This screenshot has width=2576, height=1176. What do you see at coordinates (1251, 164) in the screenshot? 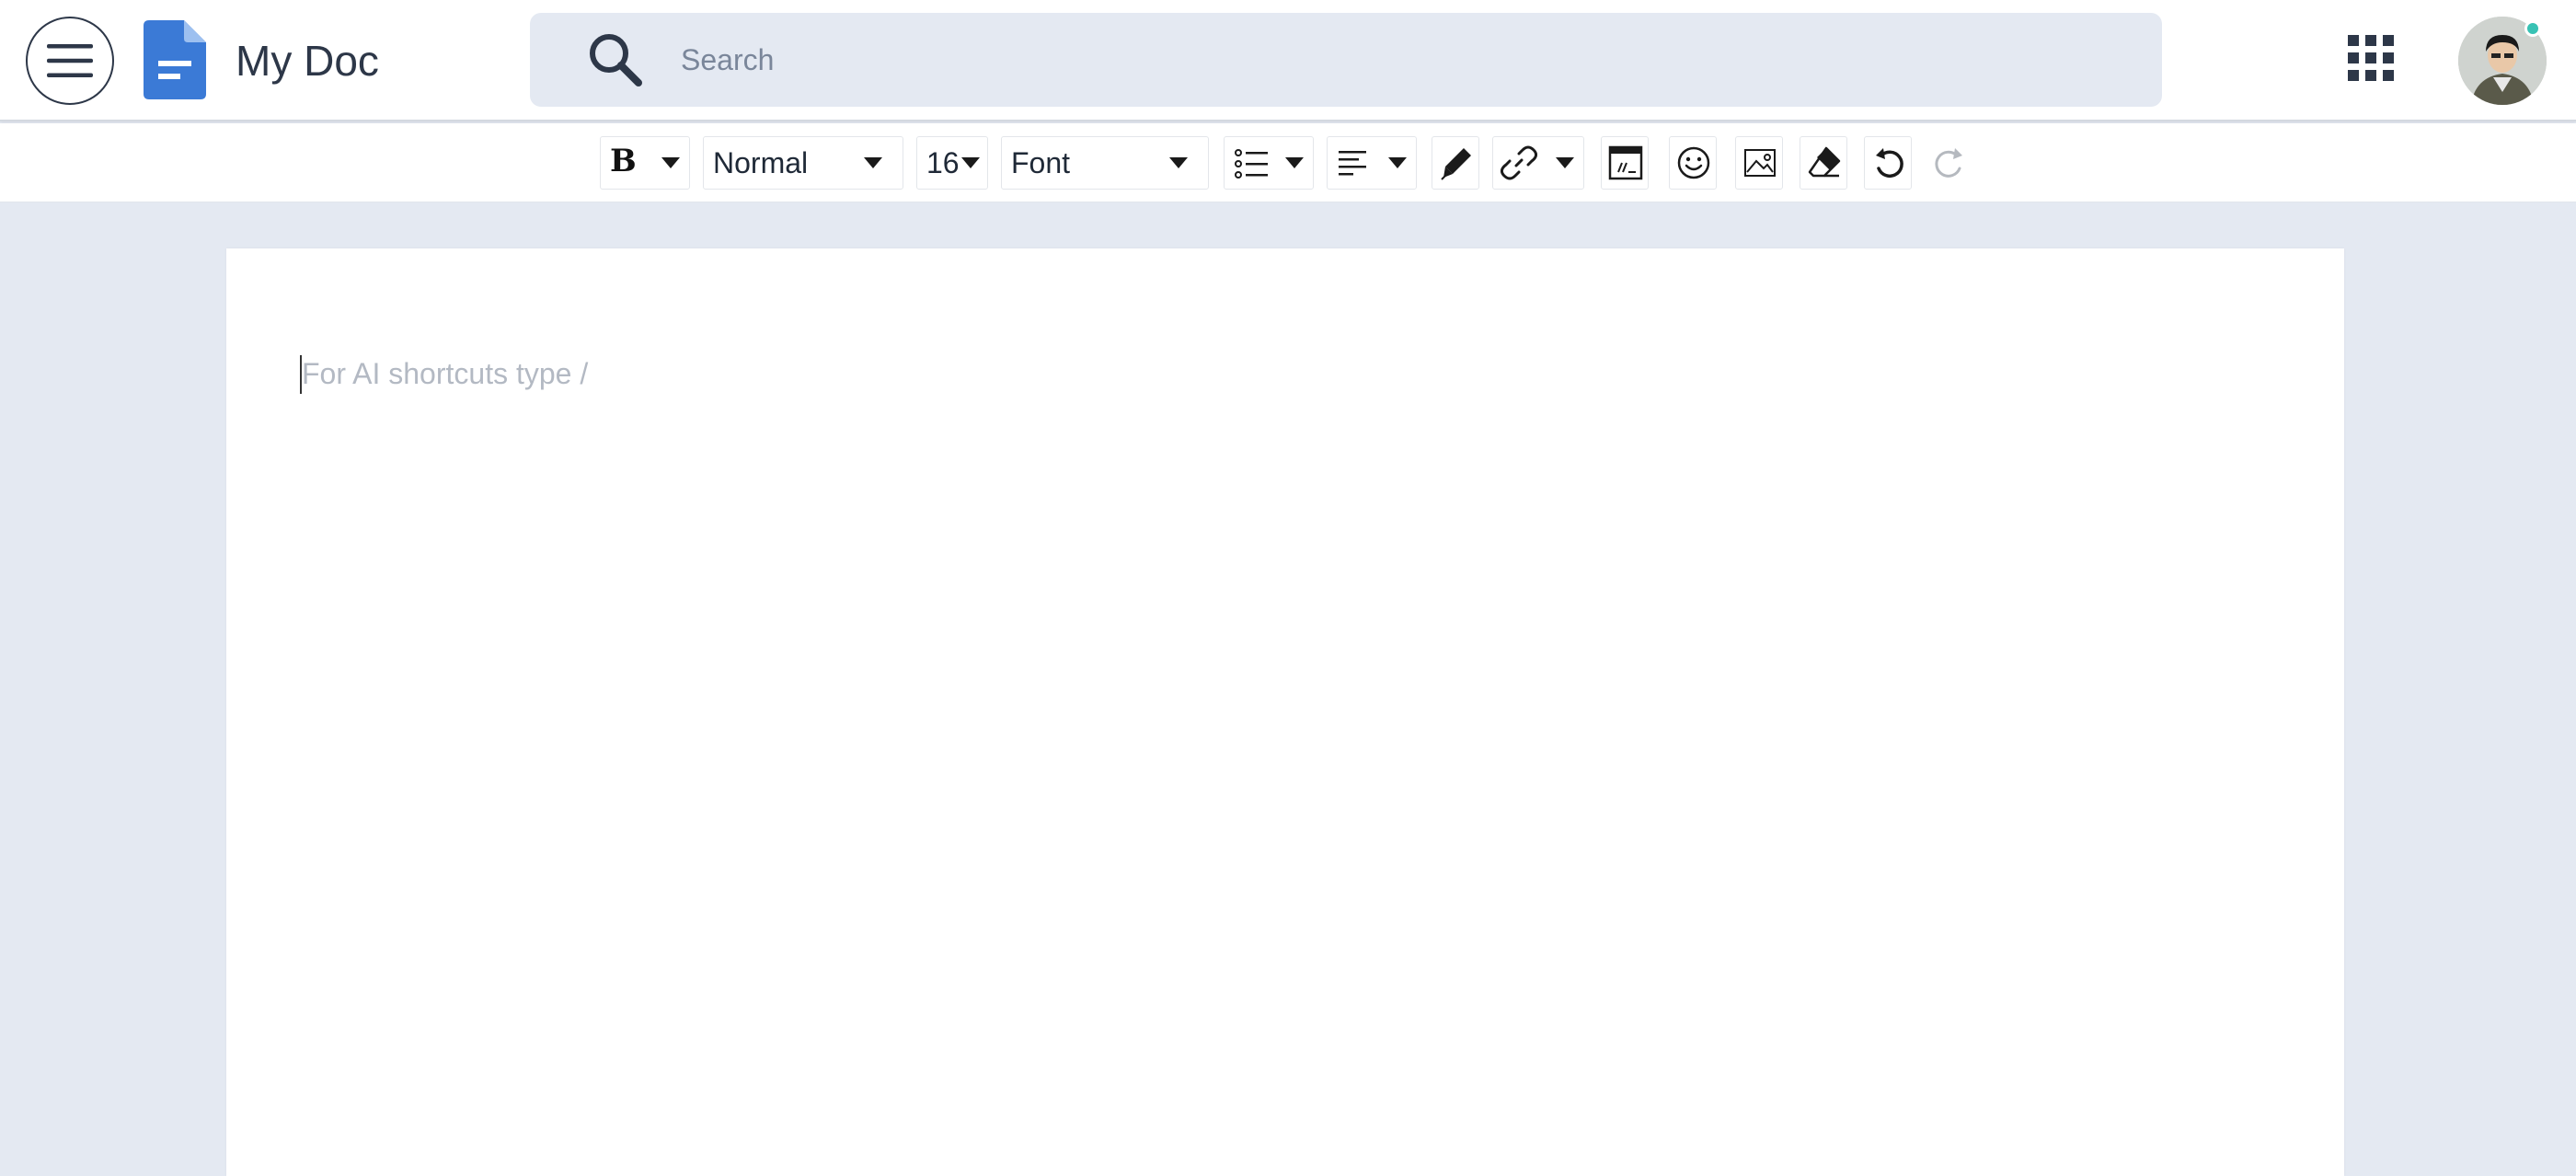
I see `bulleted-list-icon` at bounding box center [1251, 164].